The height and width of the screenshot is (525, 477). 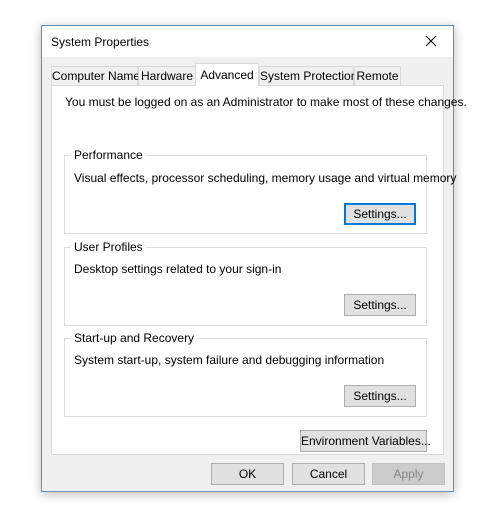 I want to click on cancel-button: Cancel, so click(x=328, y=474).